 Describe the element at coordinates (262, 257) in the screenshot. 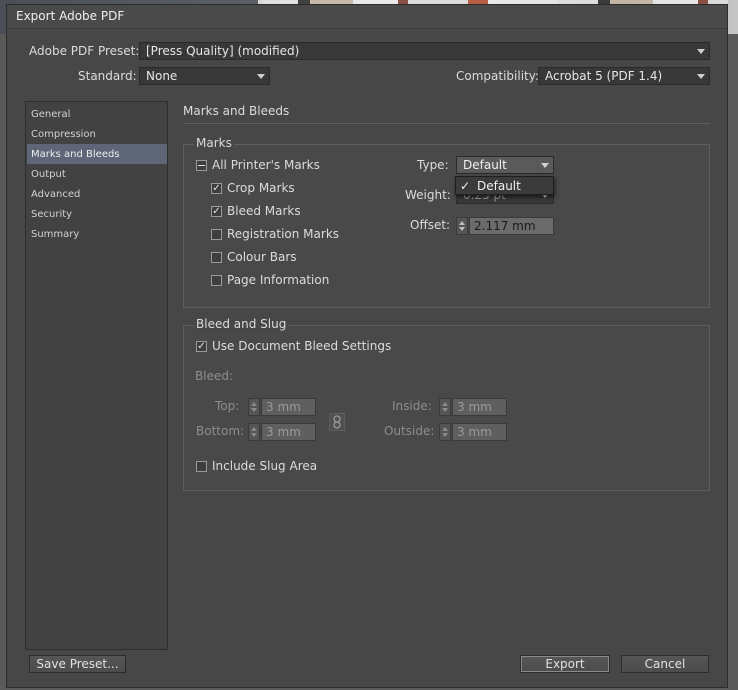

I see `colour-bars-label: Colour Bars` at that location.